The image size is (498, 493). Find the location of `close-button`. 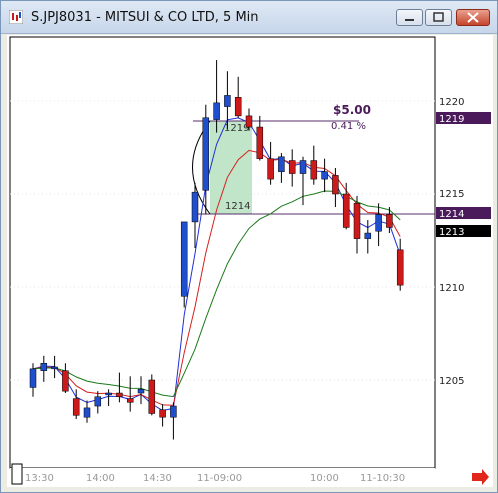

close-button is located at coordinates (473, 17).